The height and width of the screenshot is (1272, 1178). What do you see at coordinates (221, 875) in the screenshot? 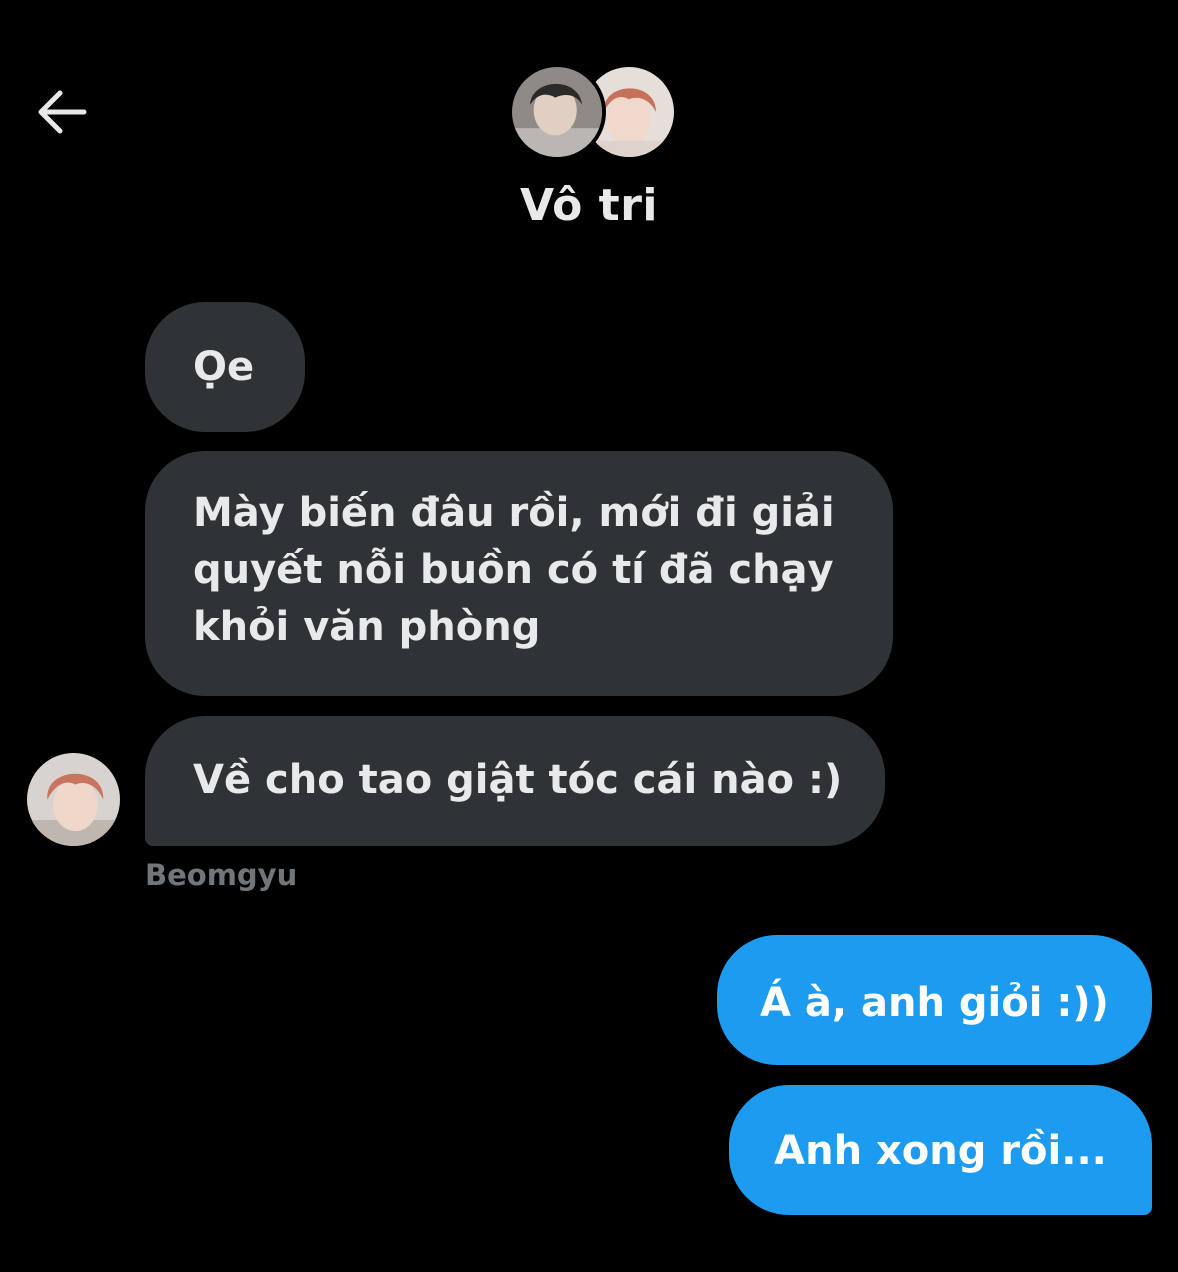
I see `sender-name: Beomgyu` at bounding box center [221, 875].